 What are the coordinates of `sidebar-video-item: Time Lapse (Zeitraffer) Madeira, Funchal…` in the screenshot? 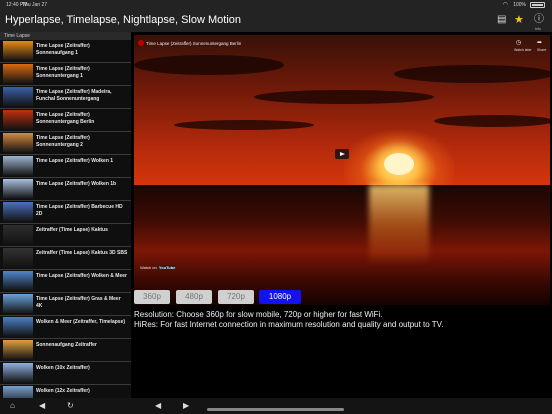 It's located at (65, 97).